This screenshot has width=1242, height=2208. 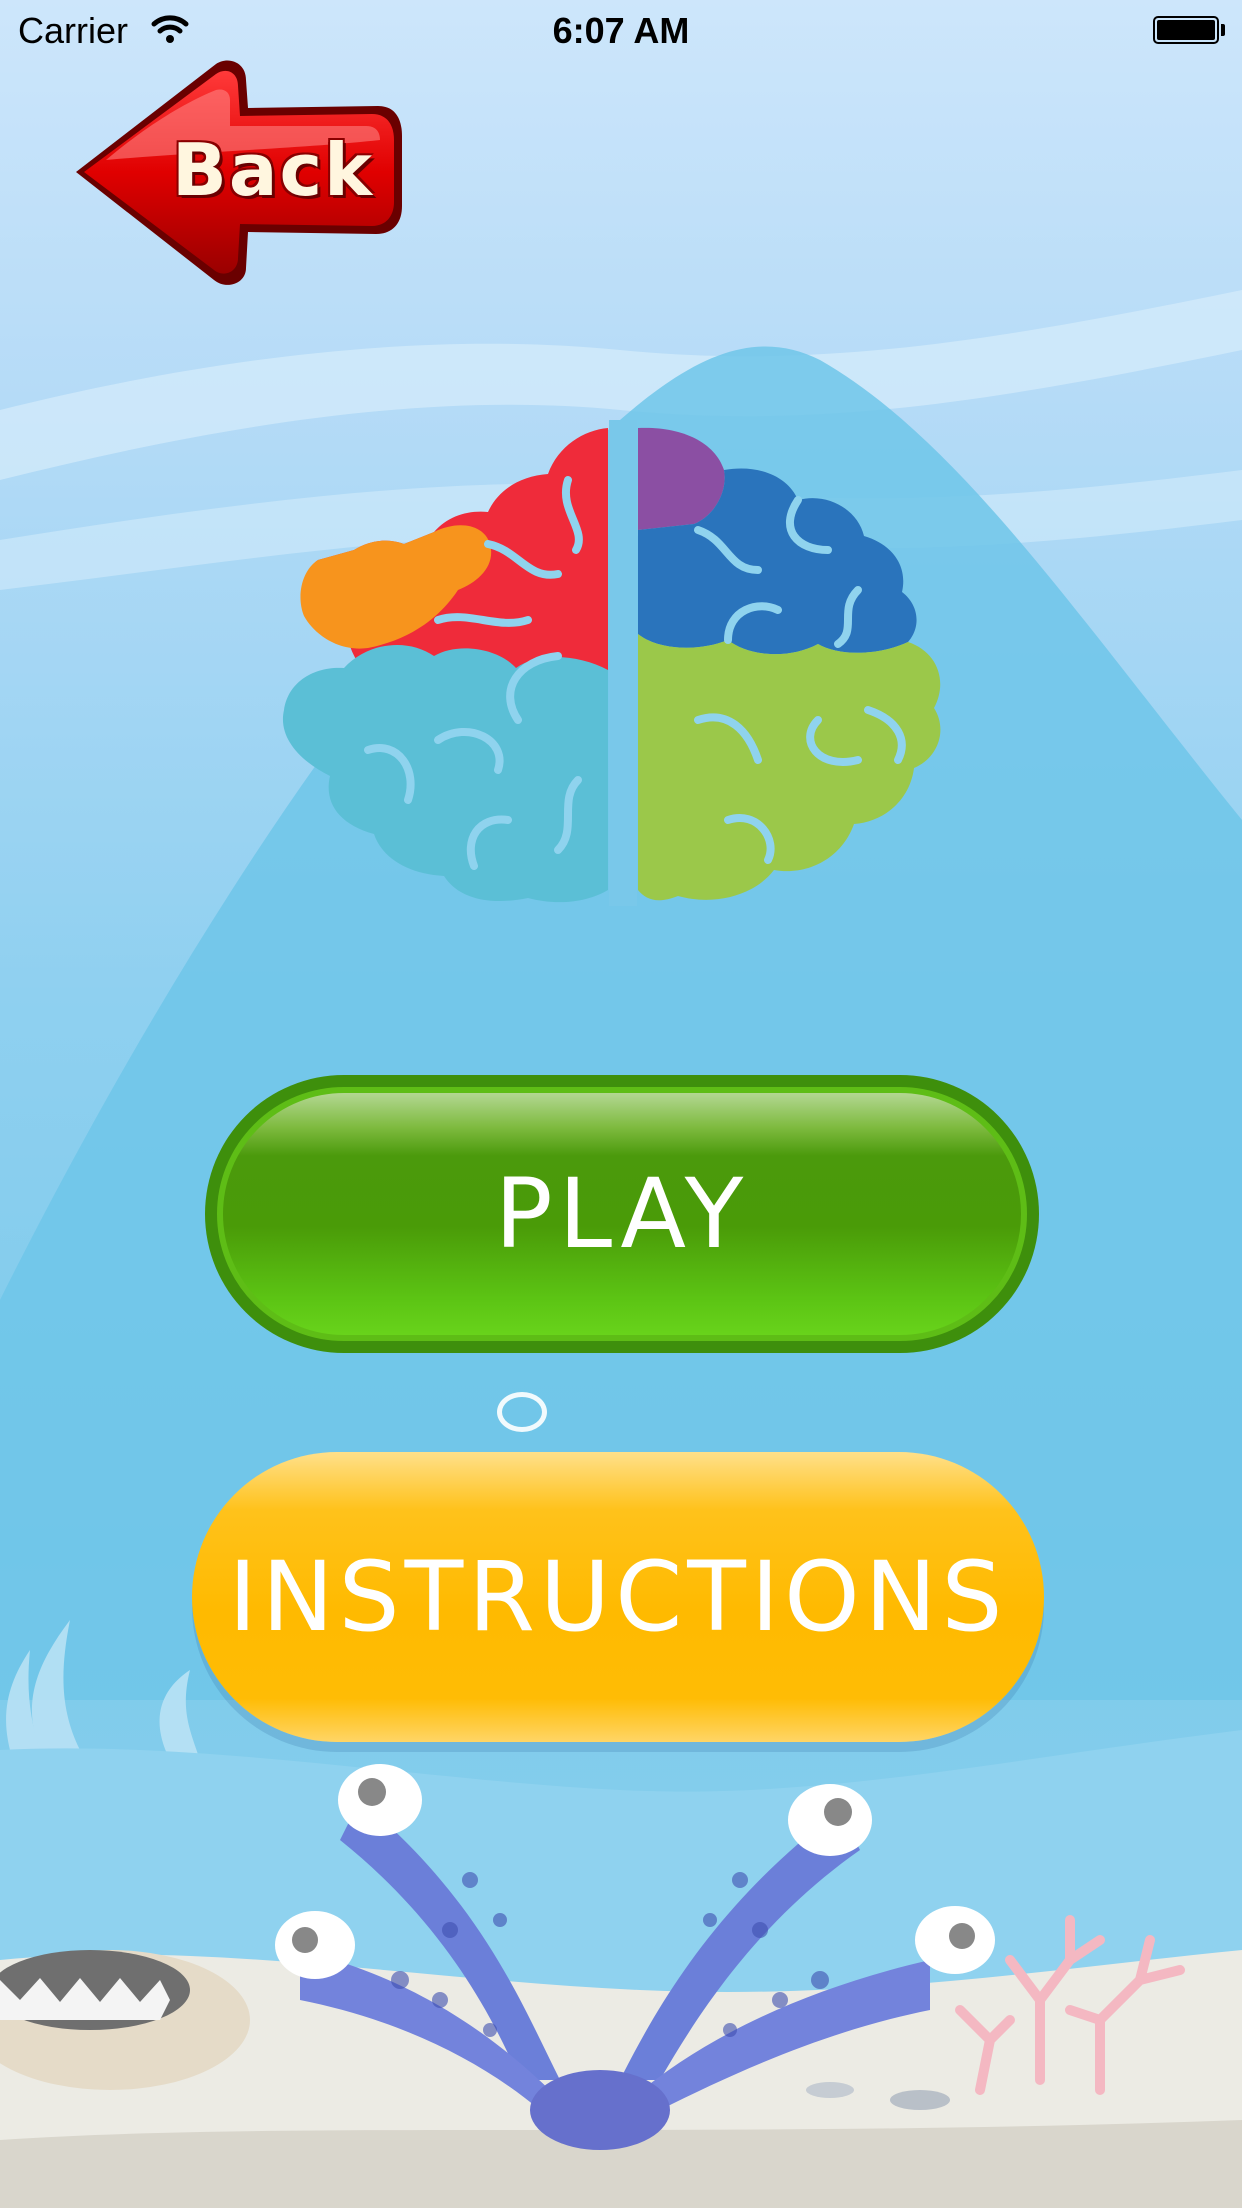 I want to click on bubble-icon, so click(x=522, y=1412).